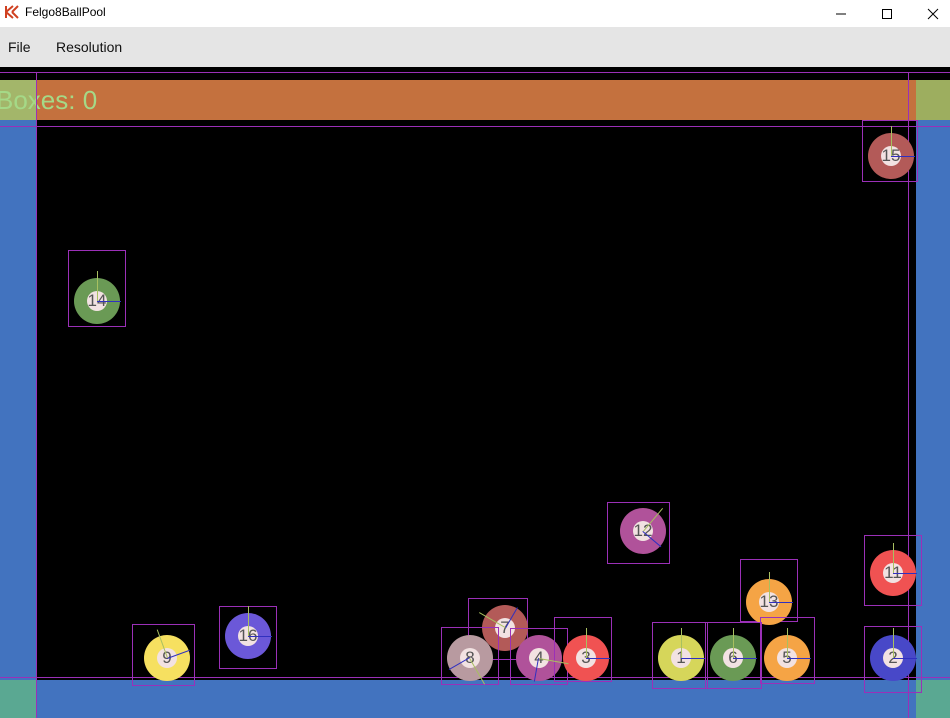 The width and height of the screenshot is (950, 718). Describe the element at coordinates (49, 100) in the screenshot. I see `boxes-counter: Boxes: 0` at that location.